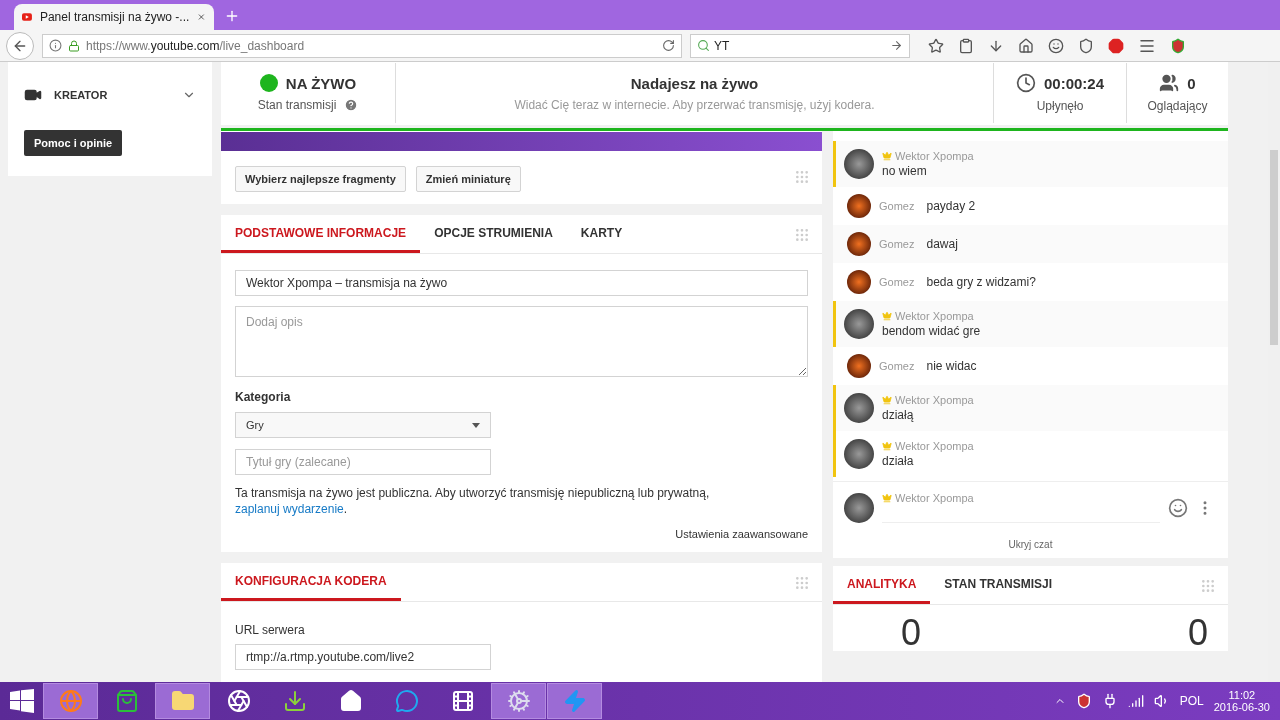  I want to click on clock: 11:02 2016-06-30, so click(1241, 701).